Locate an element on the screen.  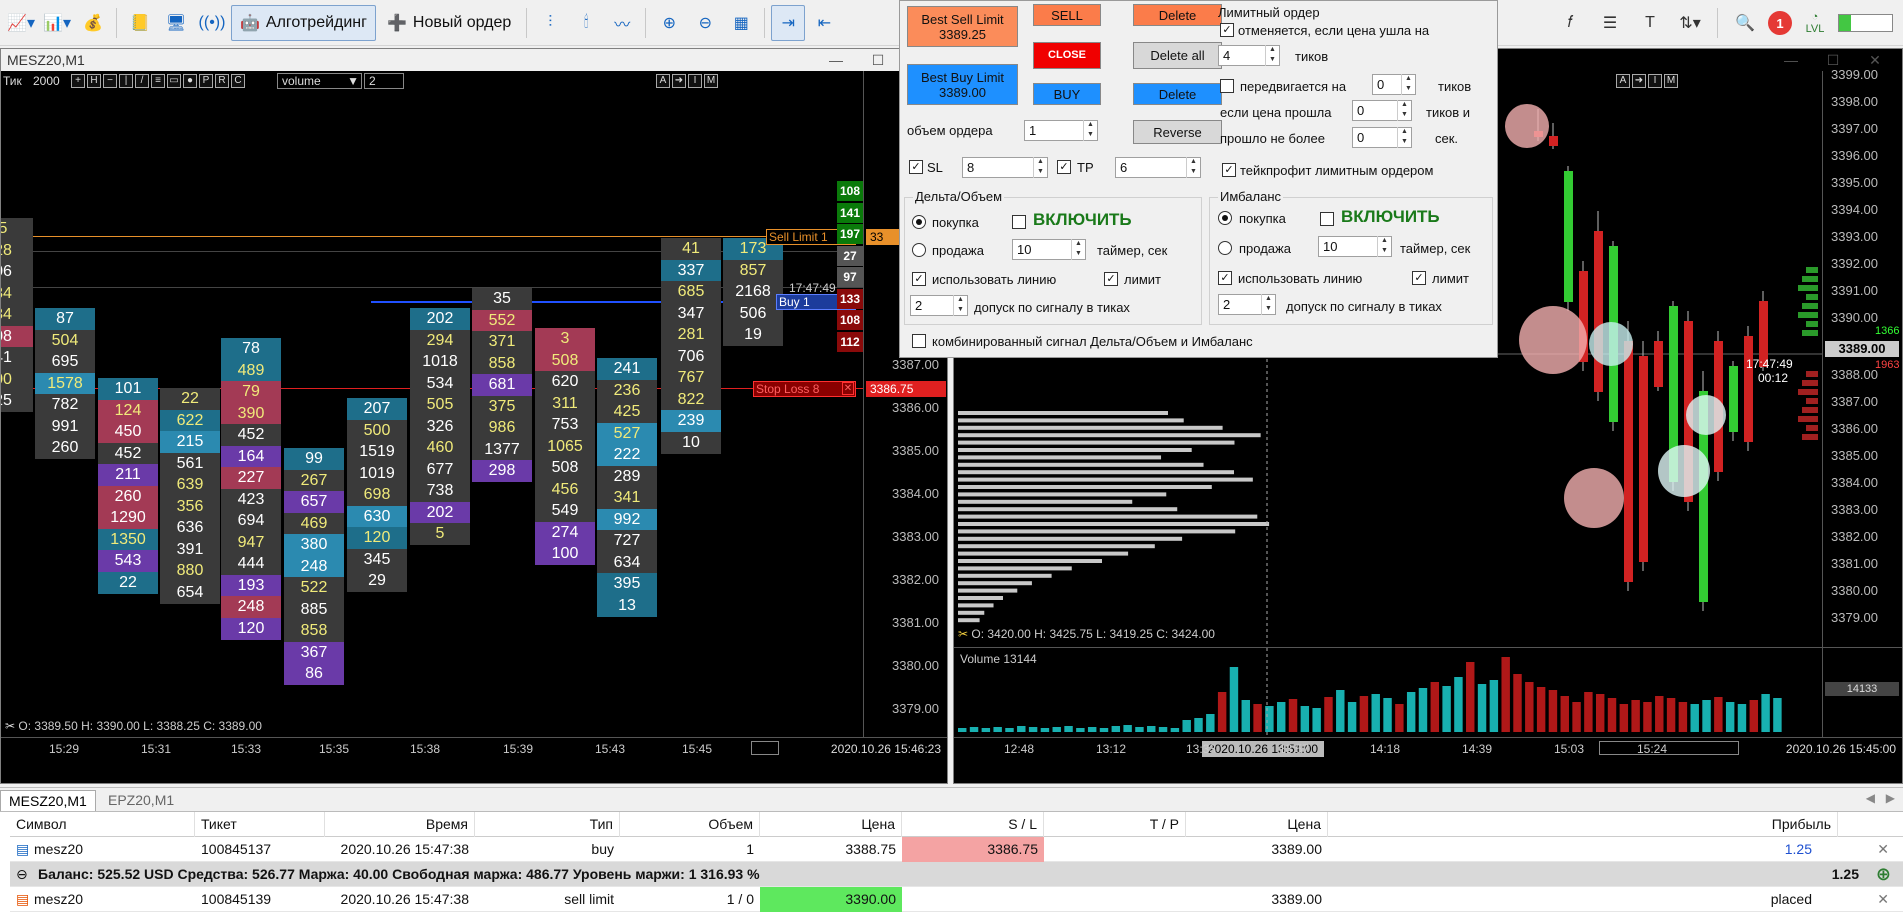
line-chart-icon: 〰 is located at coordinates (622, 23).